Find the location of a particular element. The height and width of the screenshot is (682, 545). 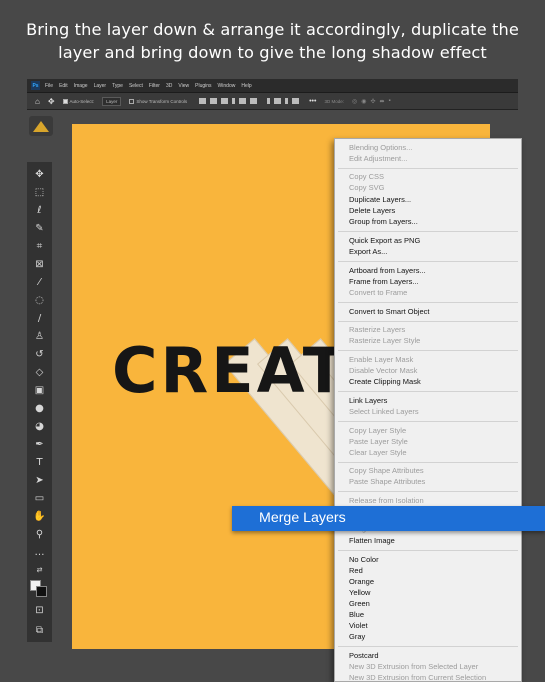

menu-help: Help is located at coordinates (246, 86).